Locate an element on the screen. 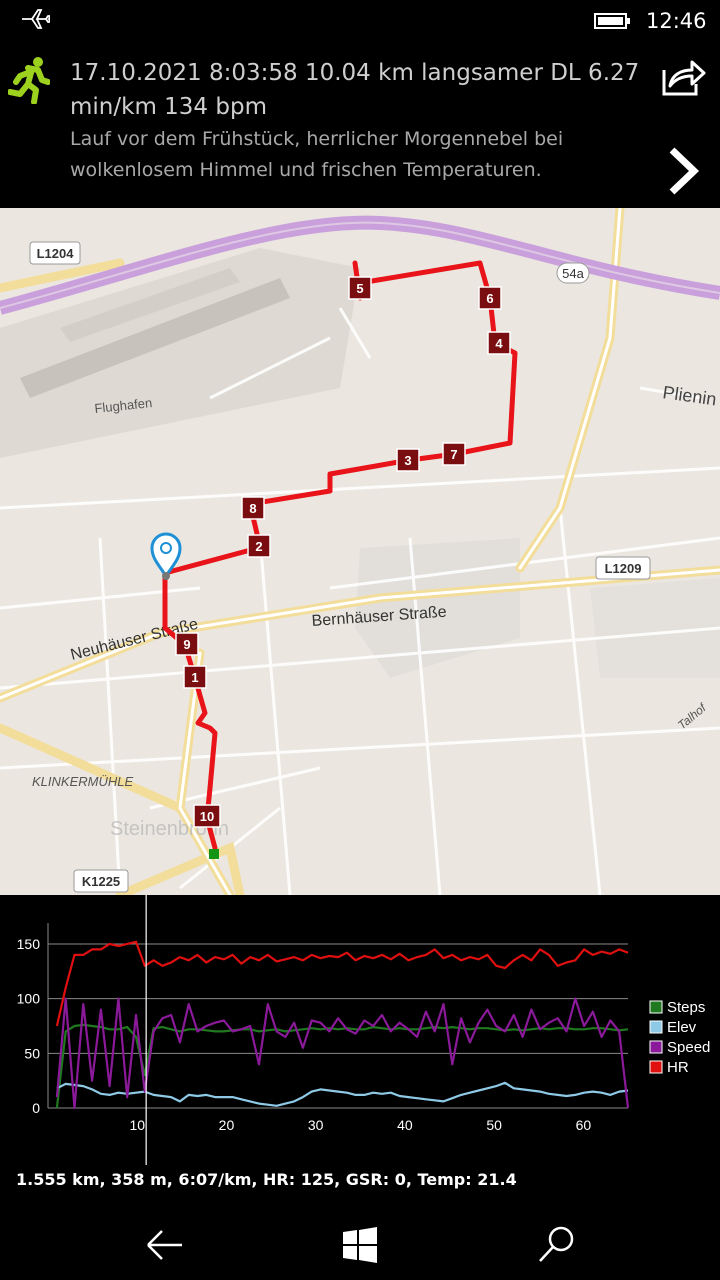 The width and height of the screenshot is (720, 1280). svg-text: 7 is located at coordinates (453, 454).